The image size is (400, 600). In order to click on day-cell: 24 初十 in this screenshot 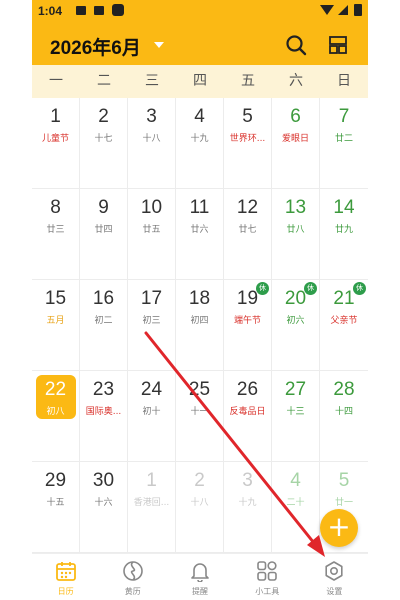, I will do `click(152, 416)`.